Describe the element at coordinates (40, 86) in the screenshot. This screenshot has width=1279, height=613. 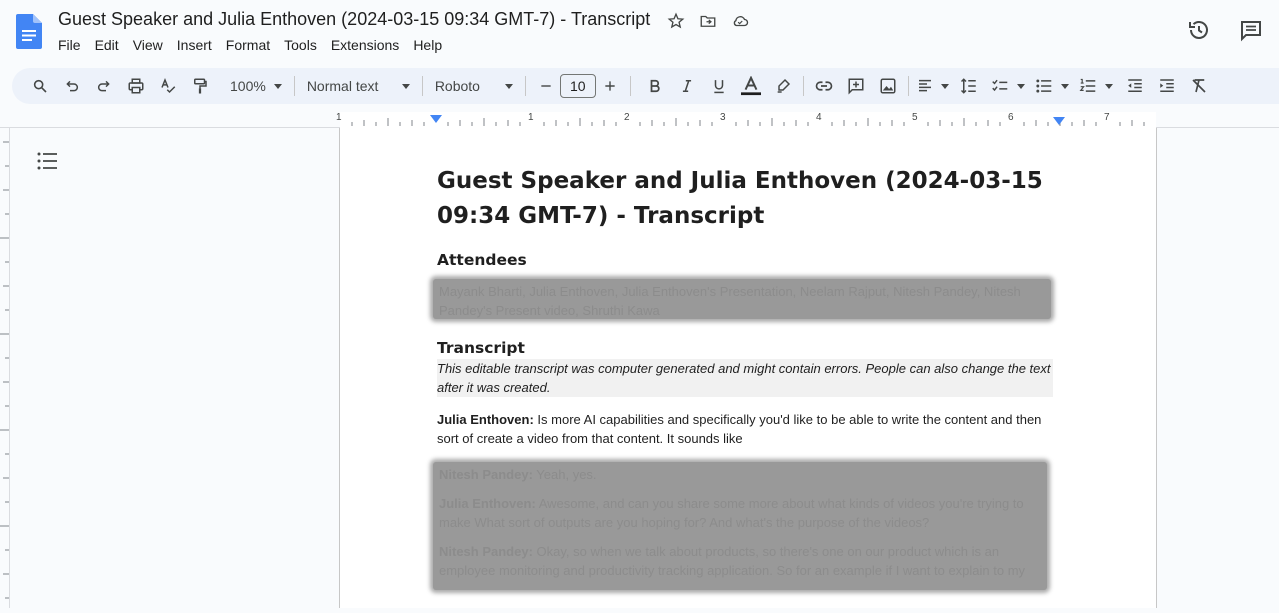
I see `search-menus-icon` at that location.